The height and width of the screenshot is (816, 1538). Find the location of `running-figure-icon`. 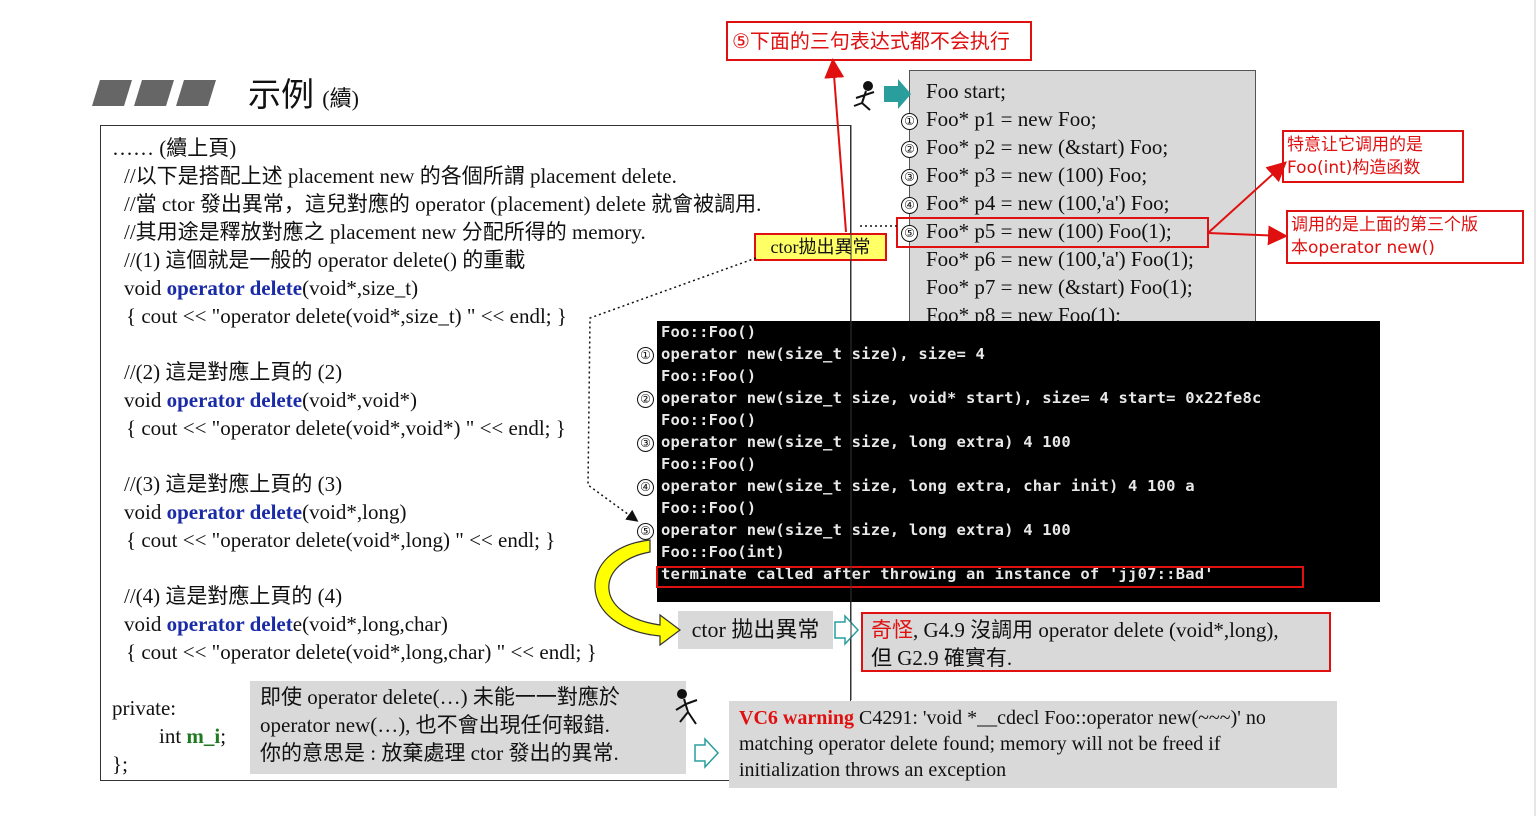

running-figure-icon is located at coordinates (864, 96).